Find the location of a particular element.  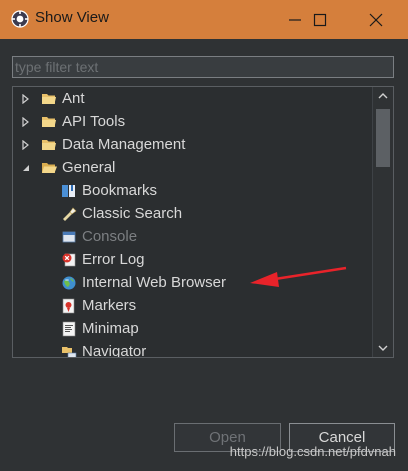

tree-scrollbar is located at coordinates (382, 222).